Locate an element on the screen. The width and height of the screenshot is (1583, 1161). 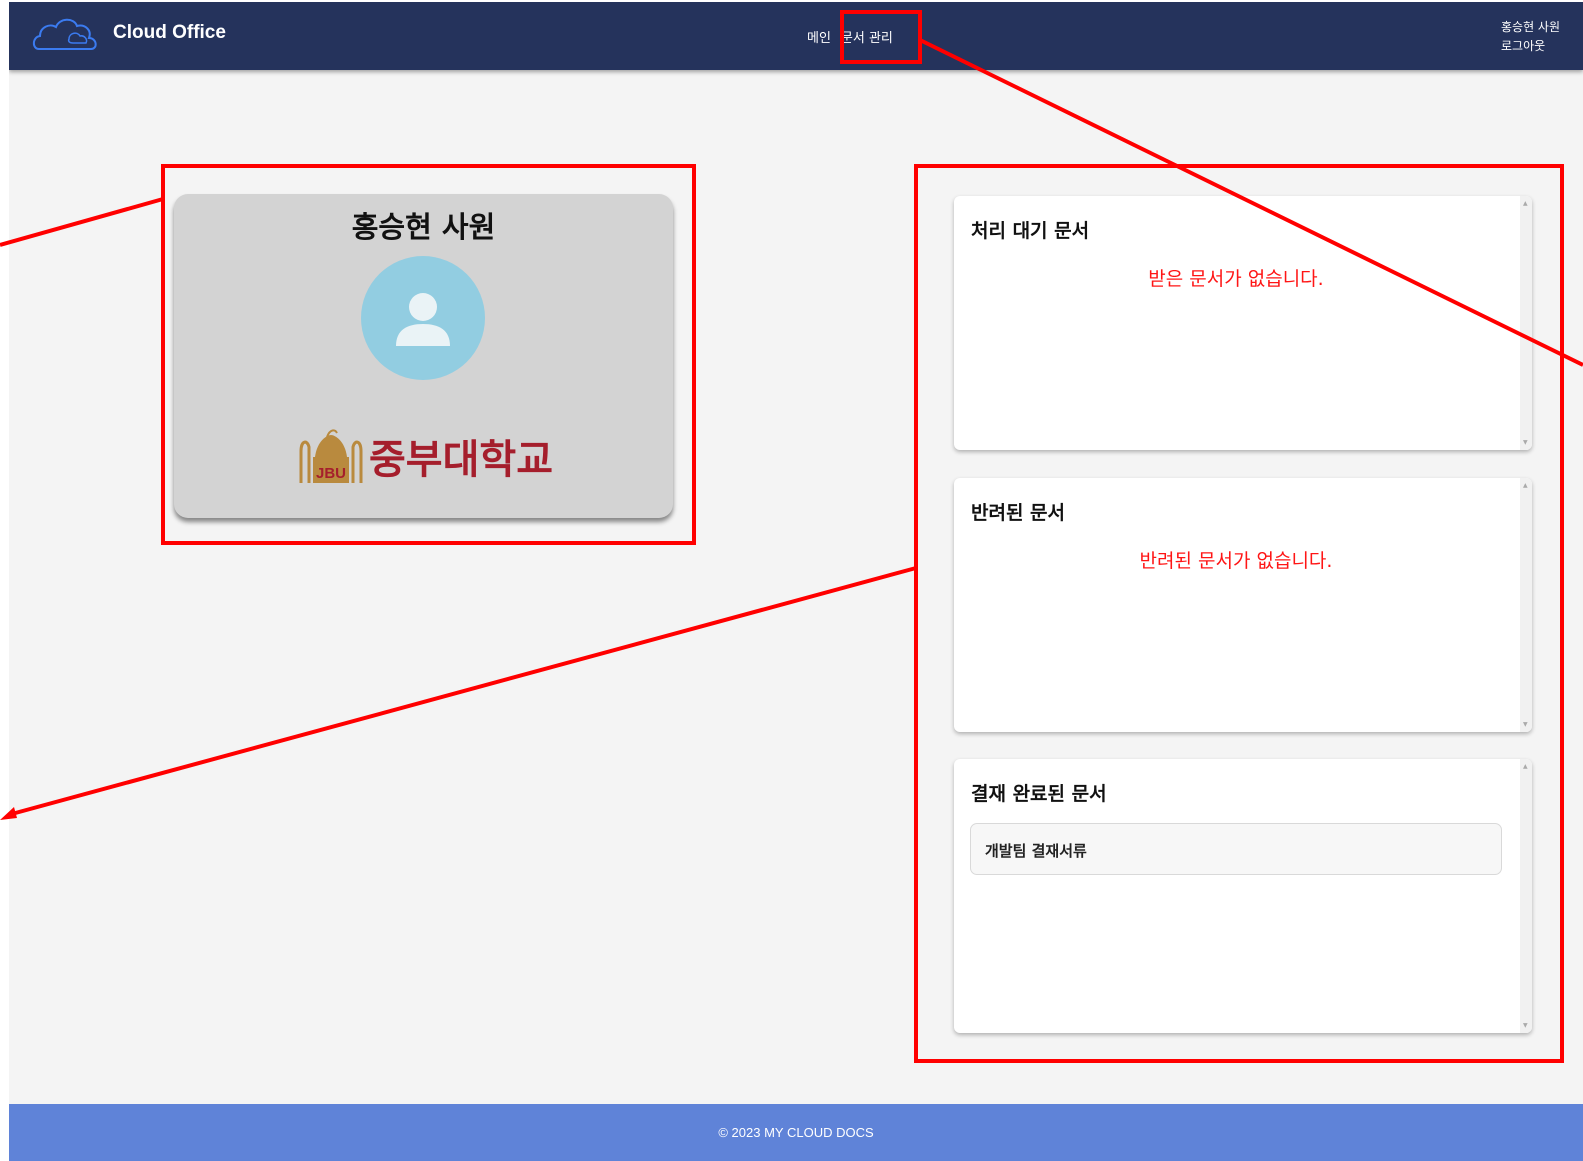
nav-link-main: 메인 is located at coordinates (819, 36).